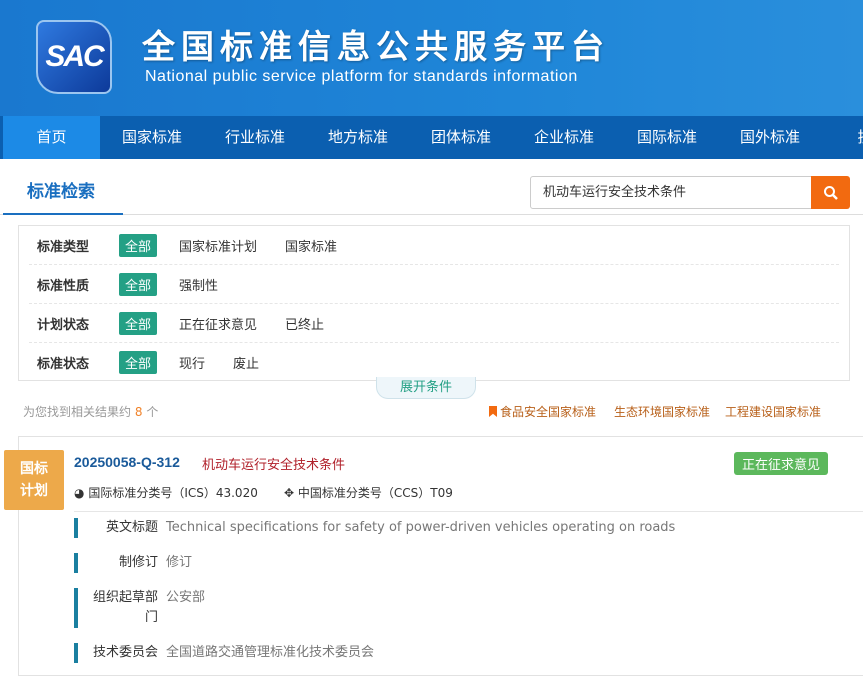 This screenshot has width=863, height=676. What do you see at coordinates (218, 245) in the screenshot?
I see `filter-option: 国家标准计划` at bounding box center [218, 245].